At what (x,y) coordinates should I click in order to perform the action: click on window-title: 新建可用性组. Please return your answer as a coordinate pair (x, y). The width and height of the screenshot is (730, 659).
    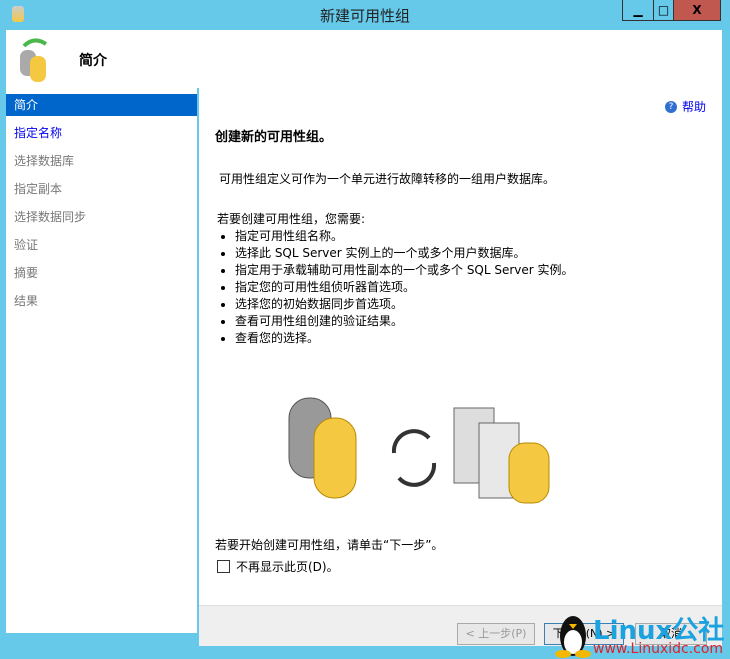
    Looking at the image, I should click on (364, 16).